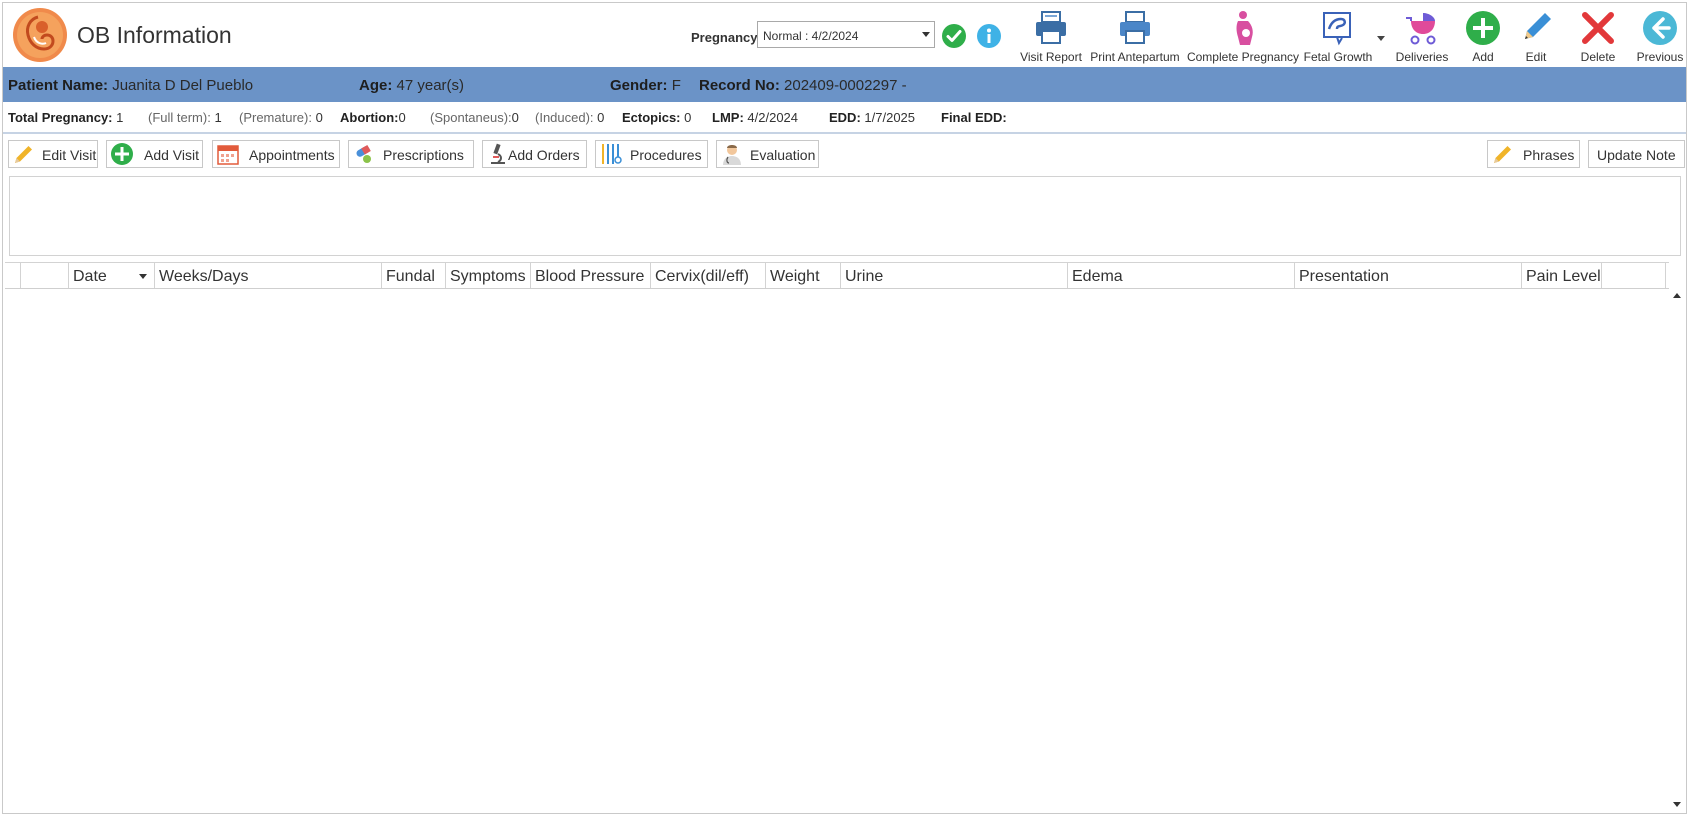 Image resolution: width=1691 pixels, height=818 pixels. Describe the element at coordinates (1422, 57) in the screenshot. I see `deliveries-label: Deliveries` at that location.